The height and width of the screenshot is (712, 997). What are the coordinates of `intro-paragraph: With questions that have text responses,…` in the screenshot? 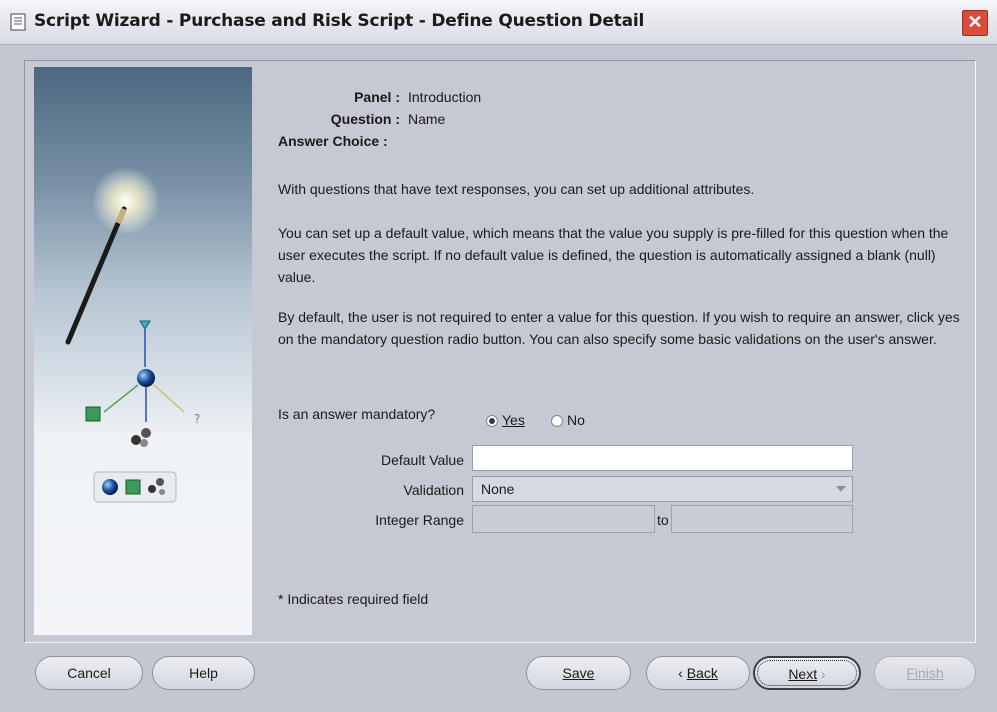 It's located at (516, 189).